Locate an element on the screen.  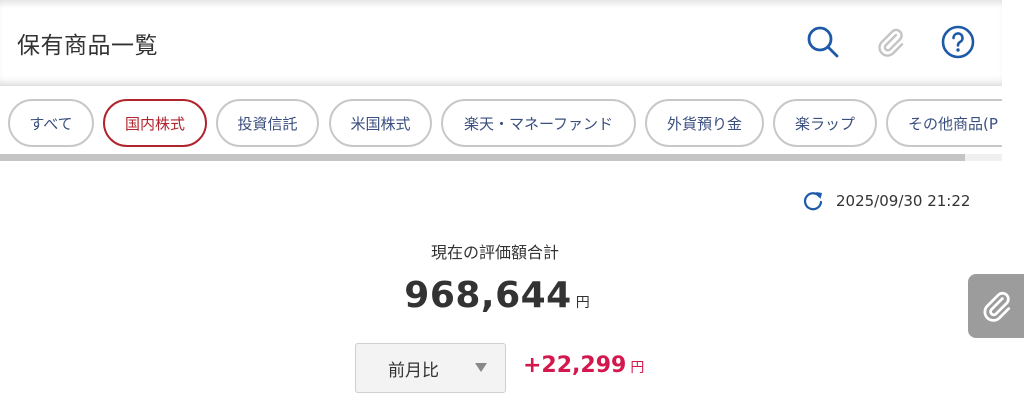
tab-us-stocks: 米国株式 is located at coordinates (380, 123).